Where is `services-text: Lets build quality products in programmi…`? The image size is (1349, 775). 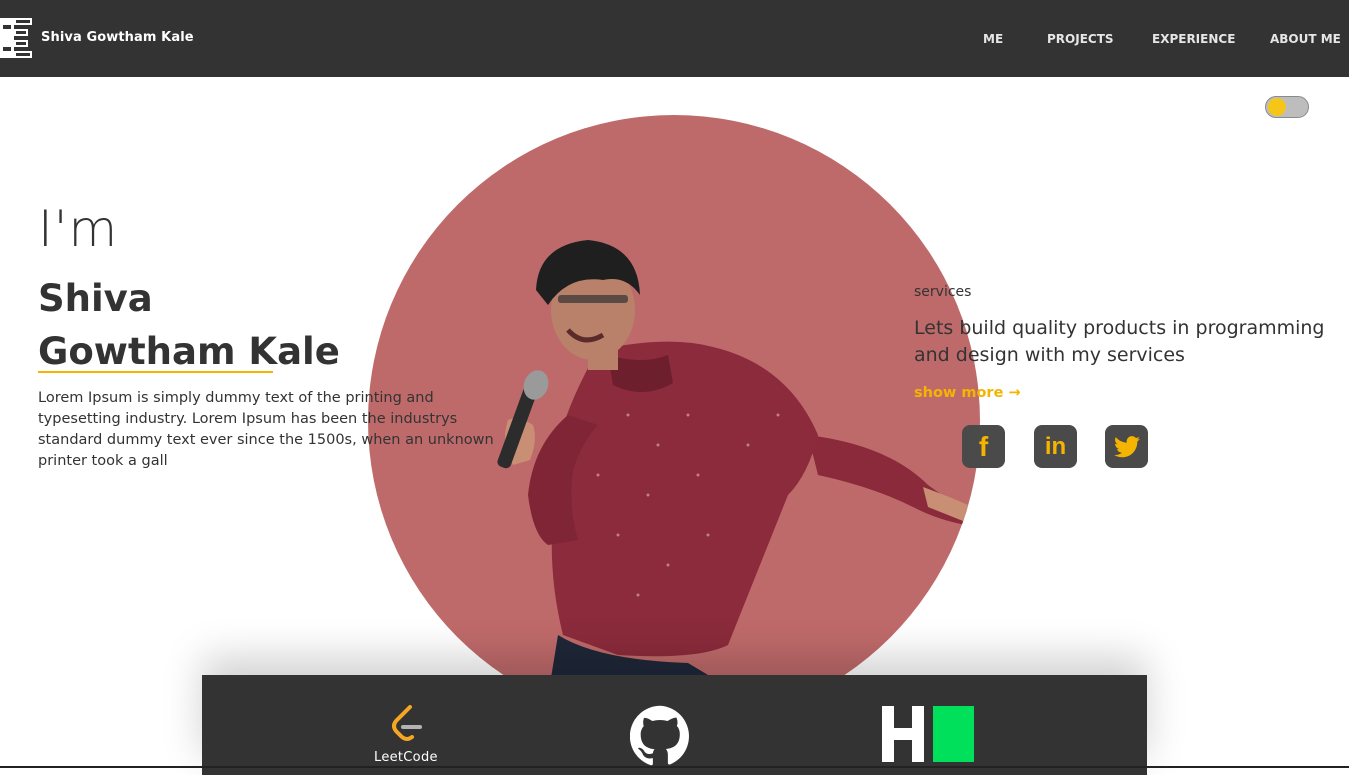
services-text: Lets build quality products in programmi… is located at coordinates (1119, 341).